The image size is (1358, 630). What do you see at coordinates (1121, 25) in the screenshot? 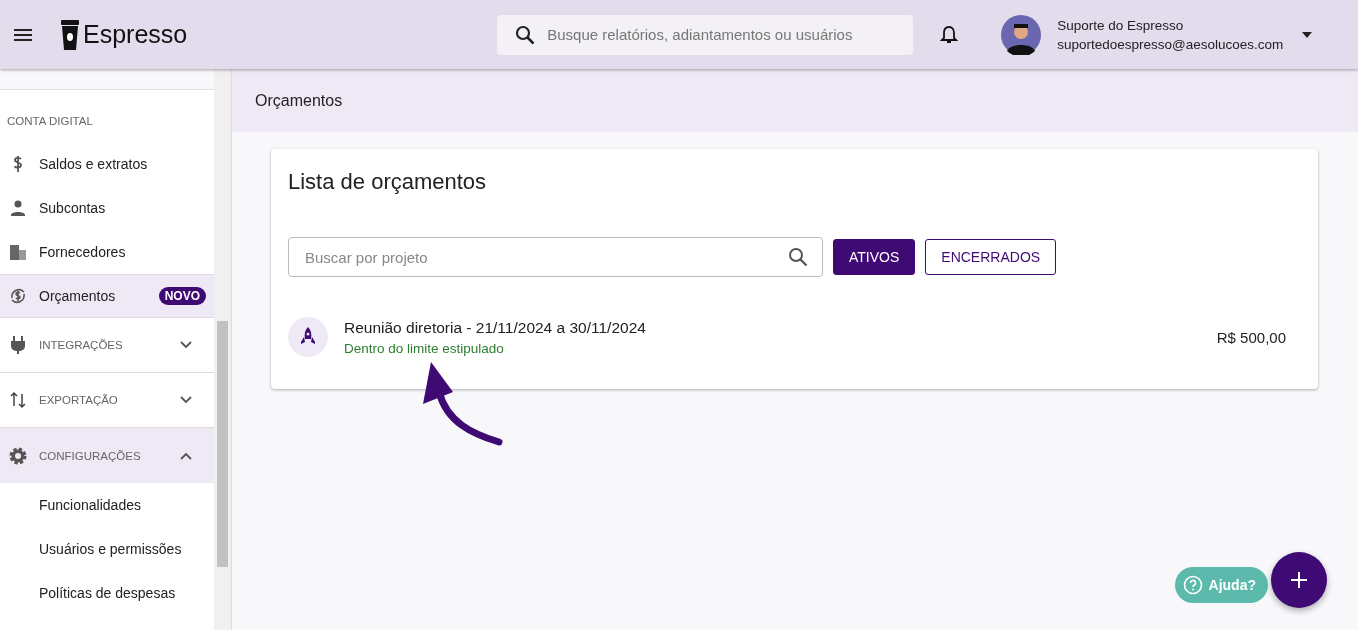
I see `user-name: Suporte do Espresso` at bounding box center [1121, 25].